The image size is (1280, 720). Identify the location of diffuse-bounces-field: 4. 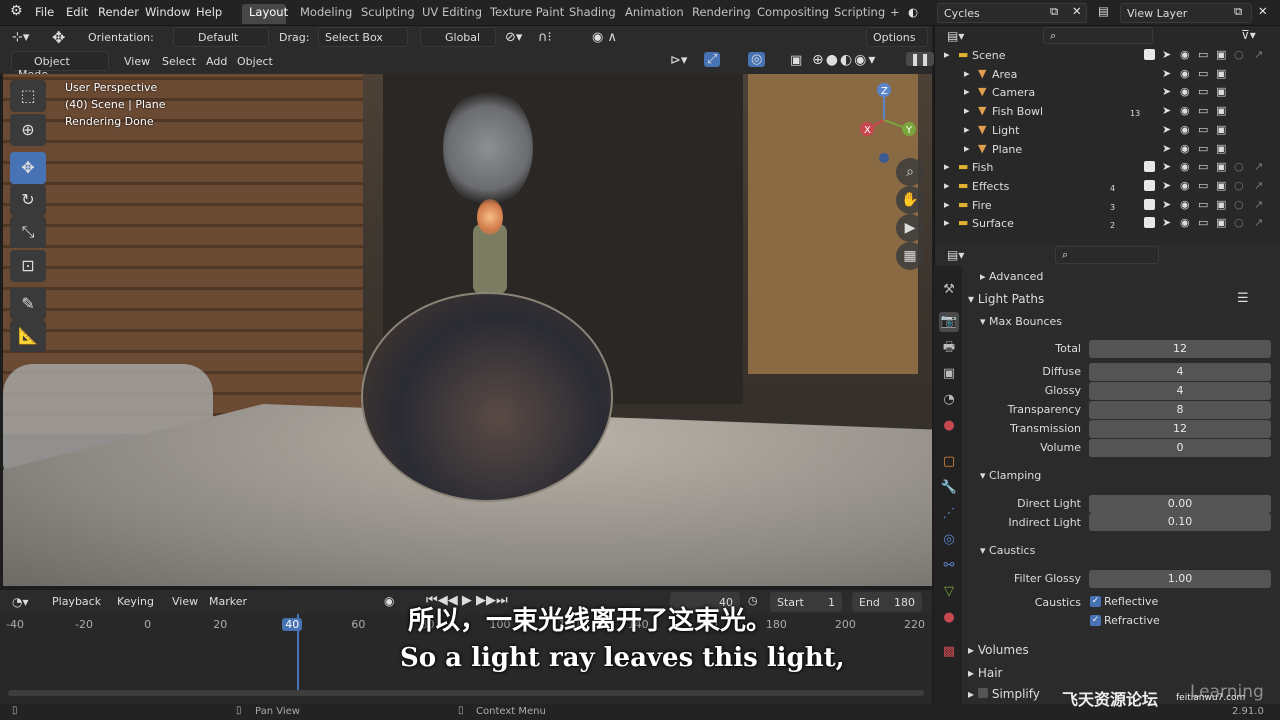
(1180, 372).